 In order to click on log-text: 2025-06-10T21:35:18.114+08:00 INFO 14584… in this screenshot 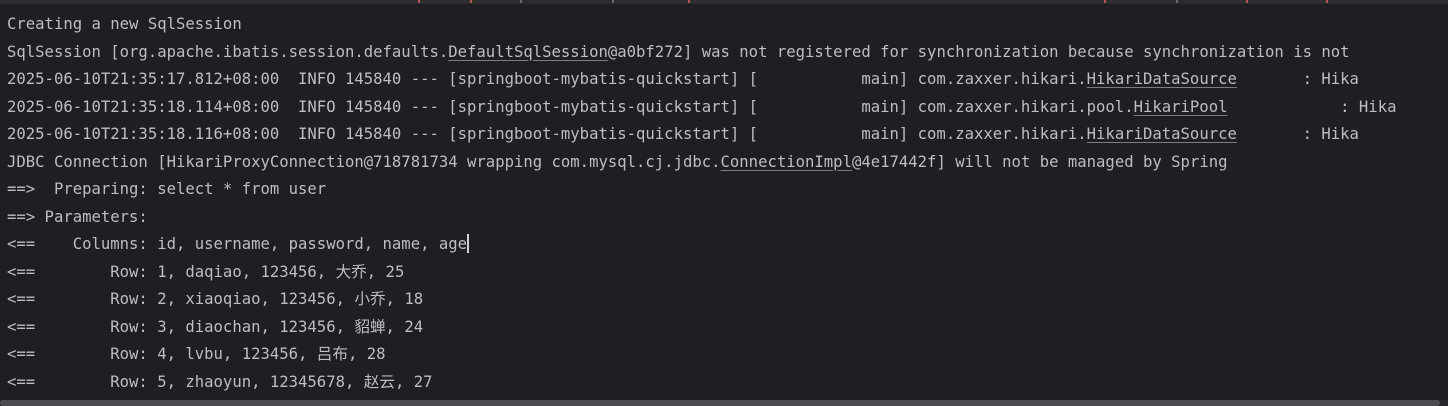, I will do `click(570, 106)`.